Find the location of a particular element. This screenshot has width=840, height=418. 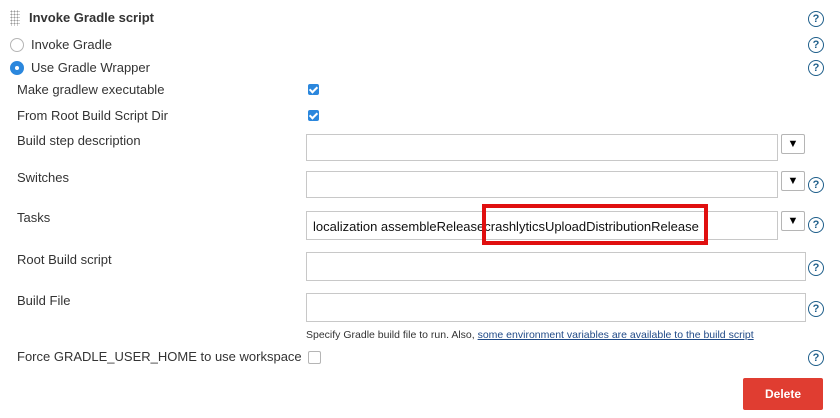

help-icon-section: ? is located at coordinates (816, 19).